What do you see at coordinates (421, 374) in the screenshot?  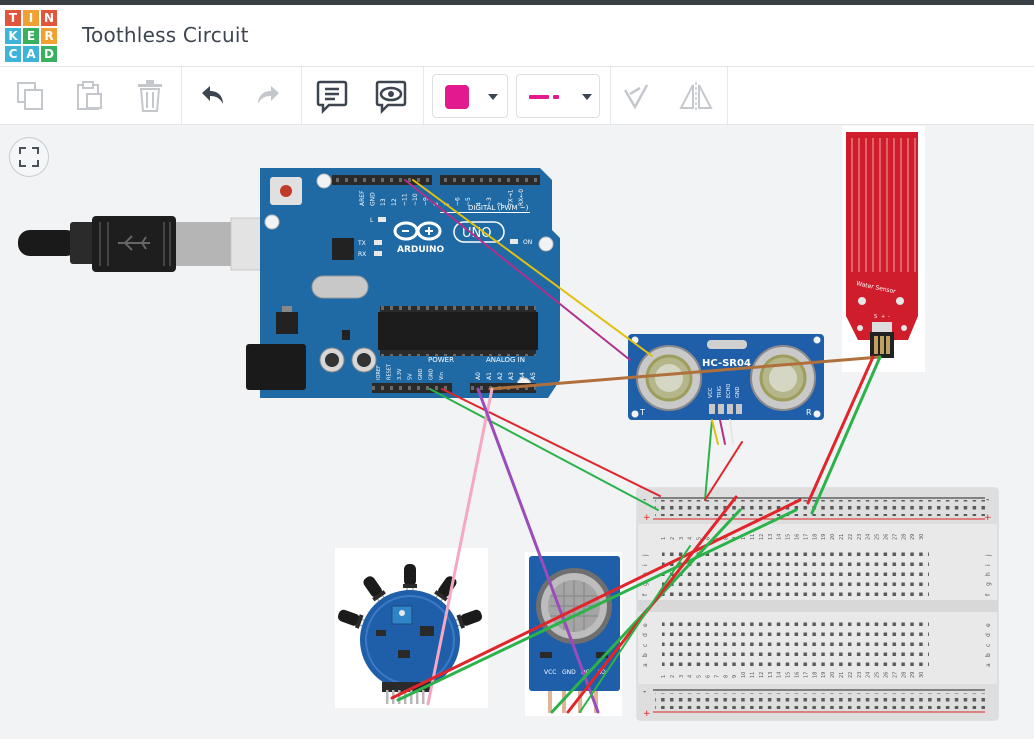 I see `power-pin-label: GND` at bounding box center [421, 374].